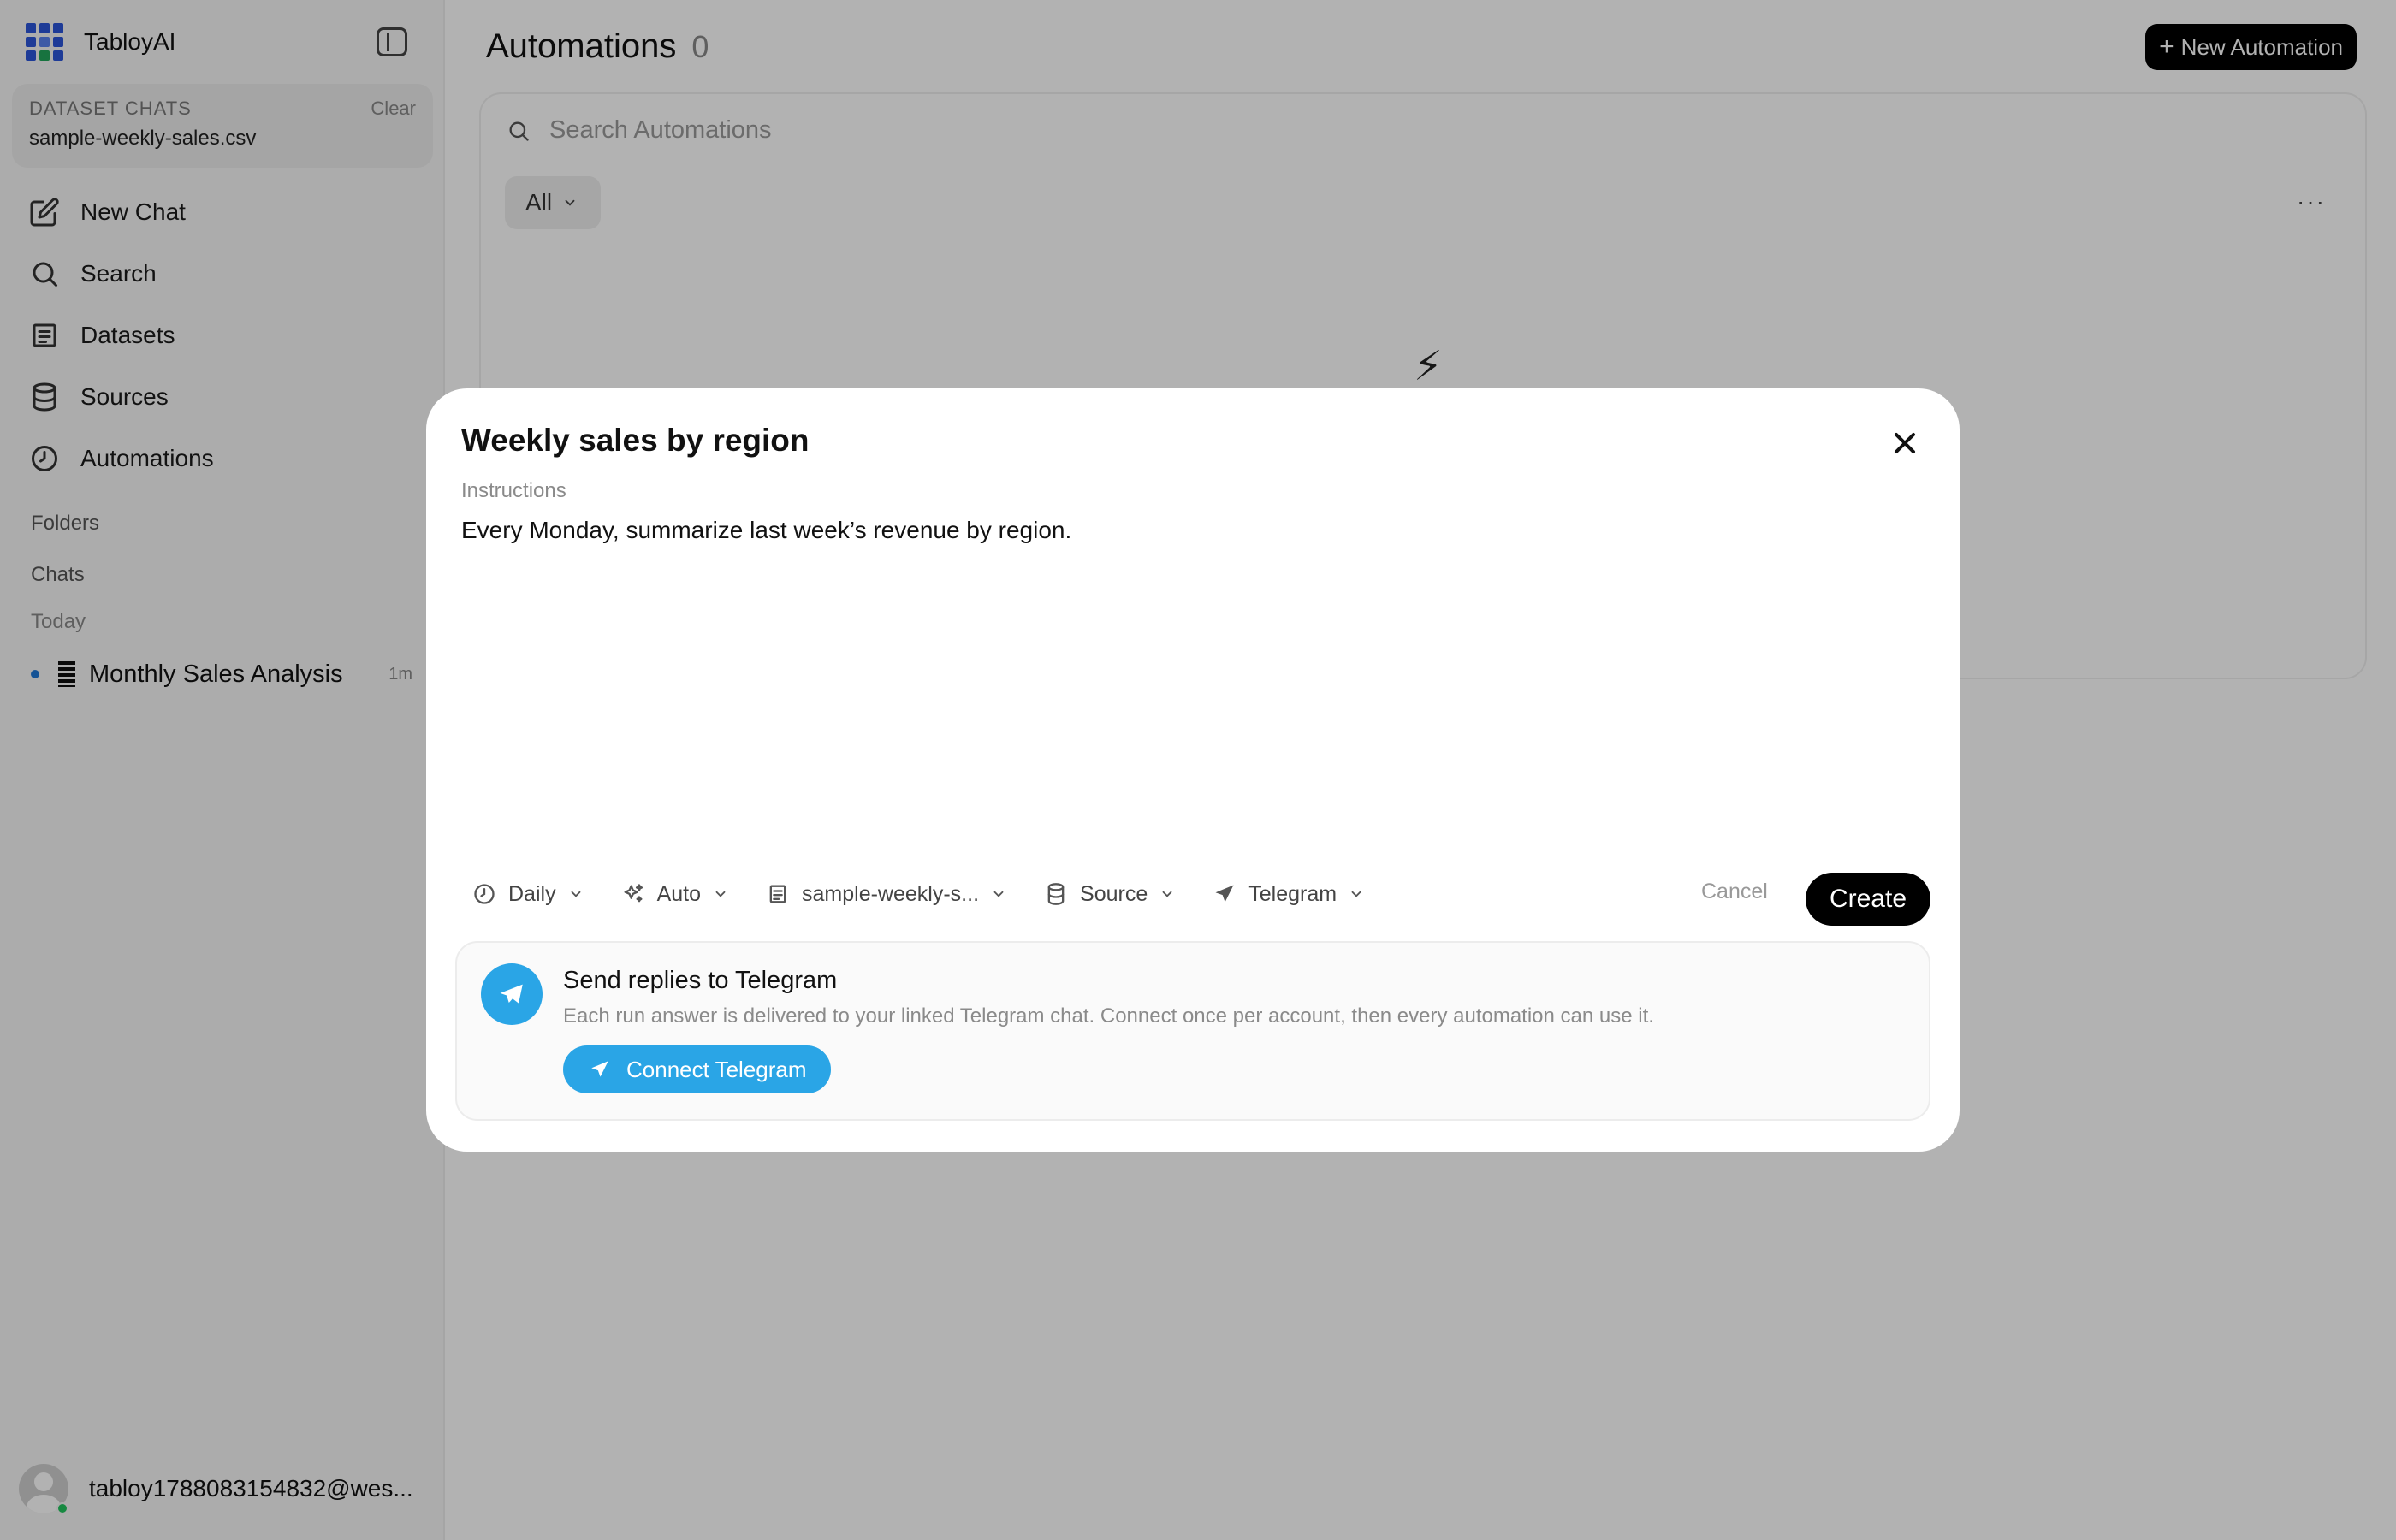  What do you see at coordinates (1905, 443) in the screenshot?
I see `close-icon` at bounding box center [1905, 443].